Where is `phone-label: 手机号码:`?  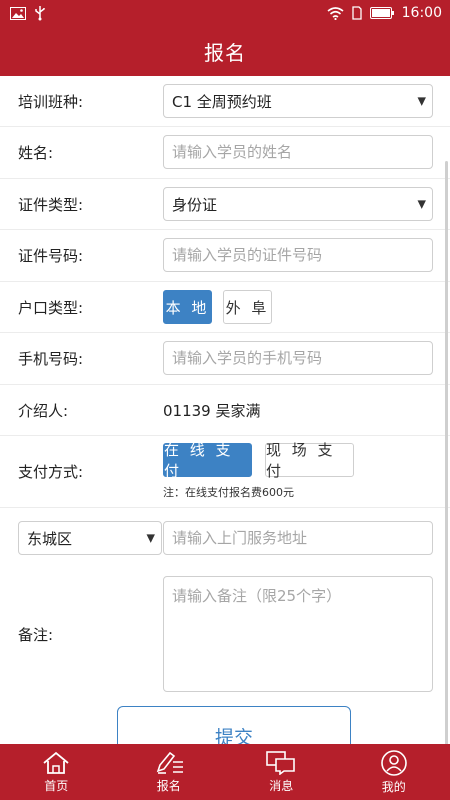
phone-label: 手机号码: is located at coordinates (51, 359).